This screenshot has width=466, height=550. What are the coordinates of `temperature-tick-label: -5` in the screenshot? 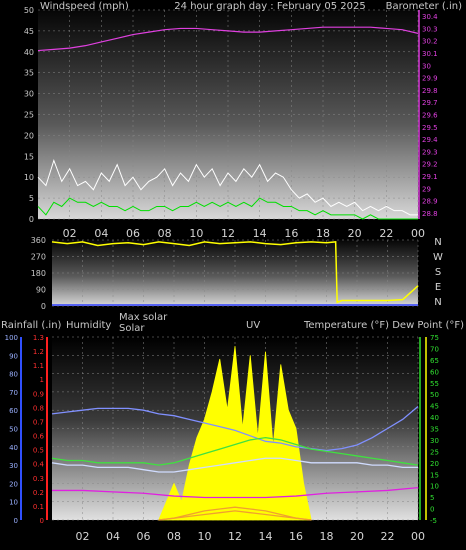 It's located at (433, 521).